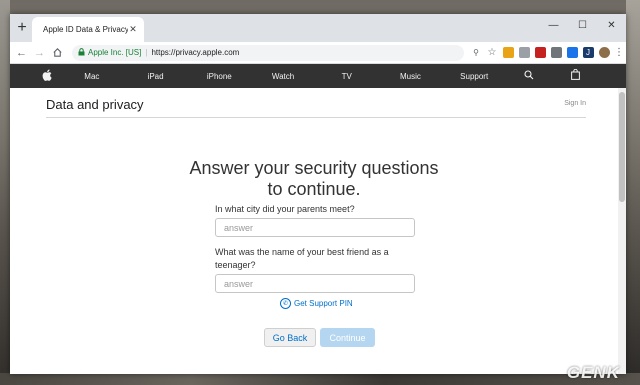  I want to click on phone-icon: ✆, so click(285, 303).